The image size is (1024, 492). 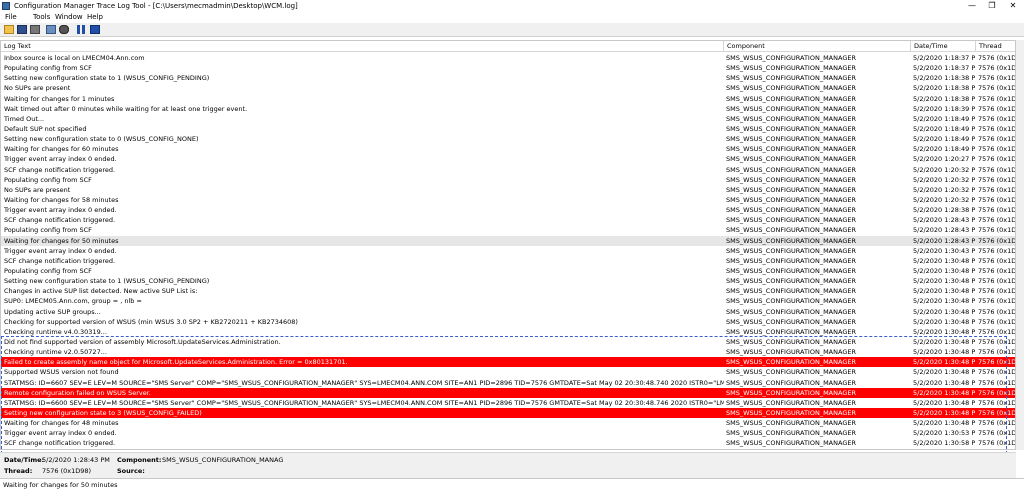 What do you see at coordinates (1020, 245) in the screenshot?
I see `vertical-scrollbar` at bounding box center [1020, 245].